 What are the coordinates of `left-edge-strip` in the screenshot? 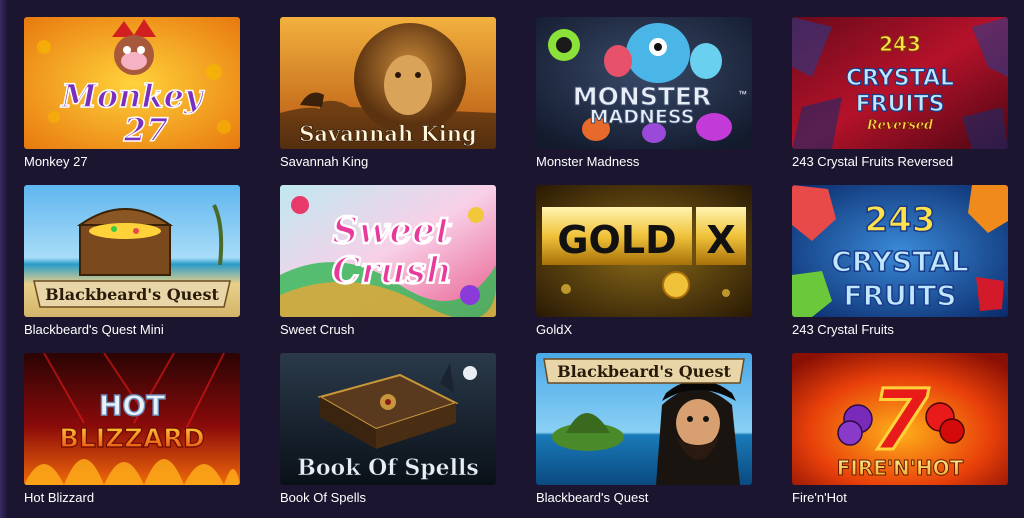 It's located at (4, 259).